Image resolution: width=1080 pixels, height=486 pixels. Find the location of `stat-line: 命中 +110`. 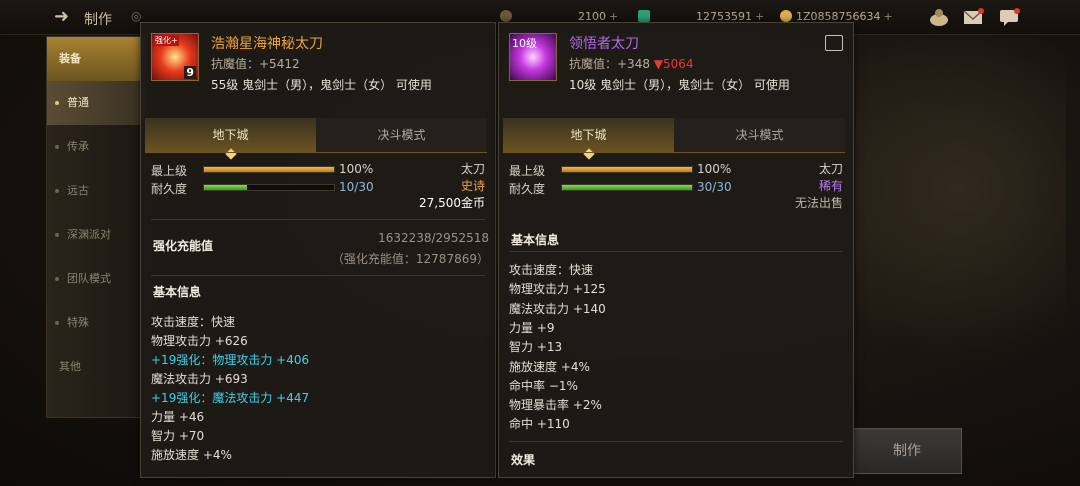

stat-line: 命中 +110 is located at coordinates (539, 424).